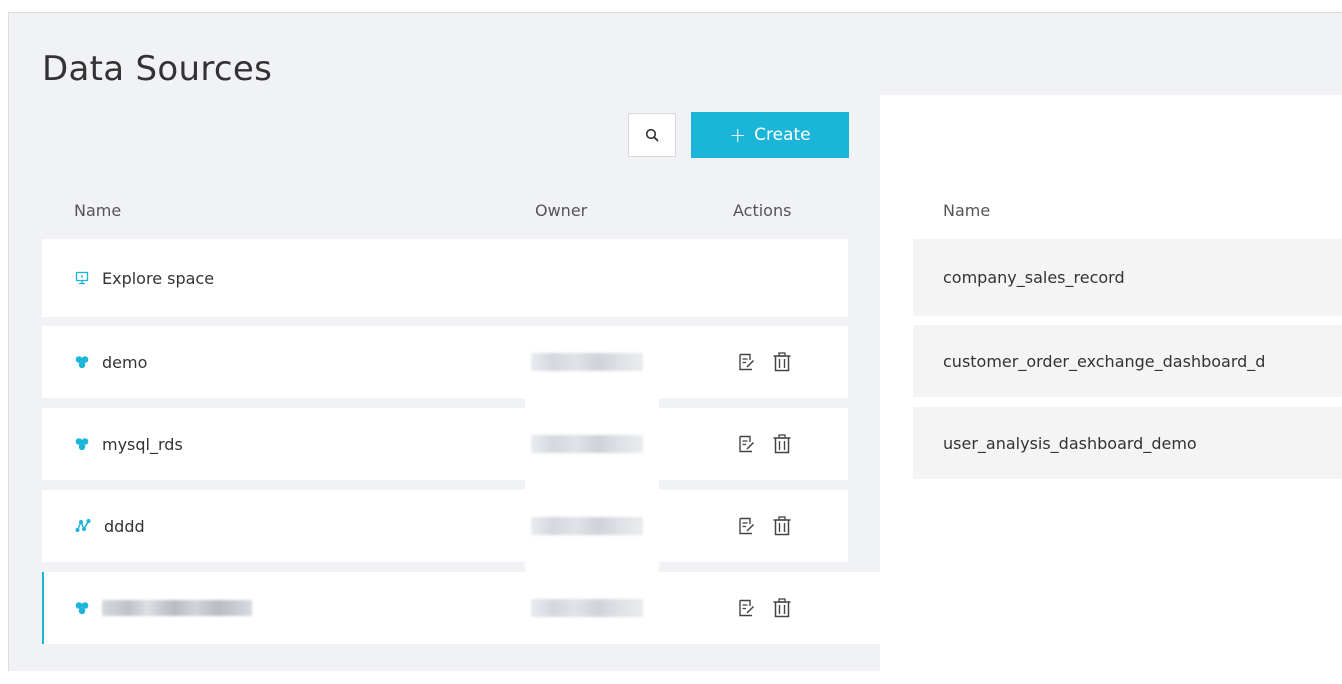 The height and width of the screenshot is (684, 1342). I want to click on row-name-blurred, so click(177, 608).